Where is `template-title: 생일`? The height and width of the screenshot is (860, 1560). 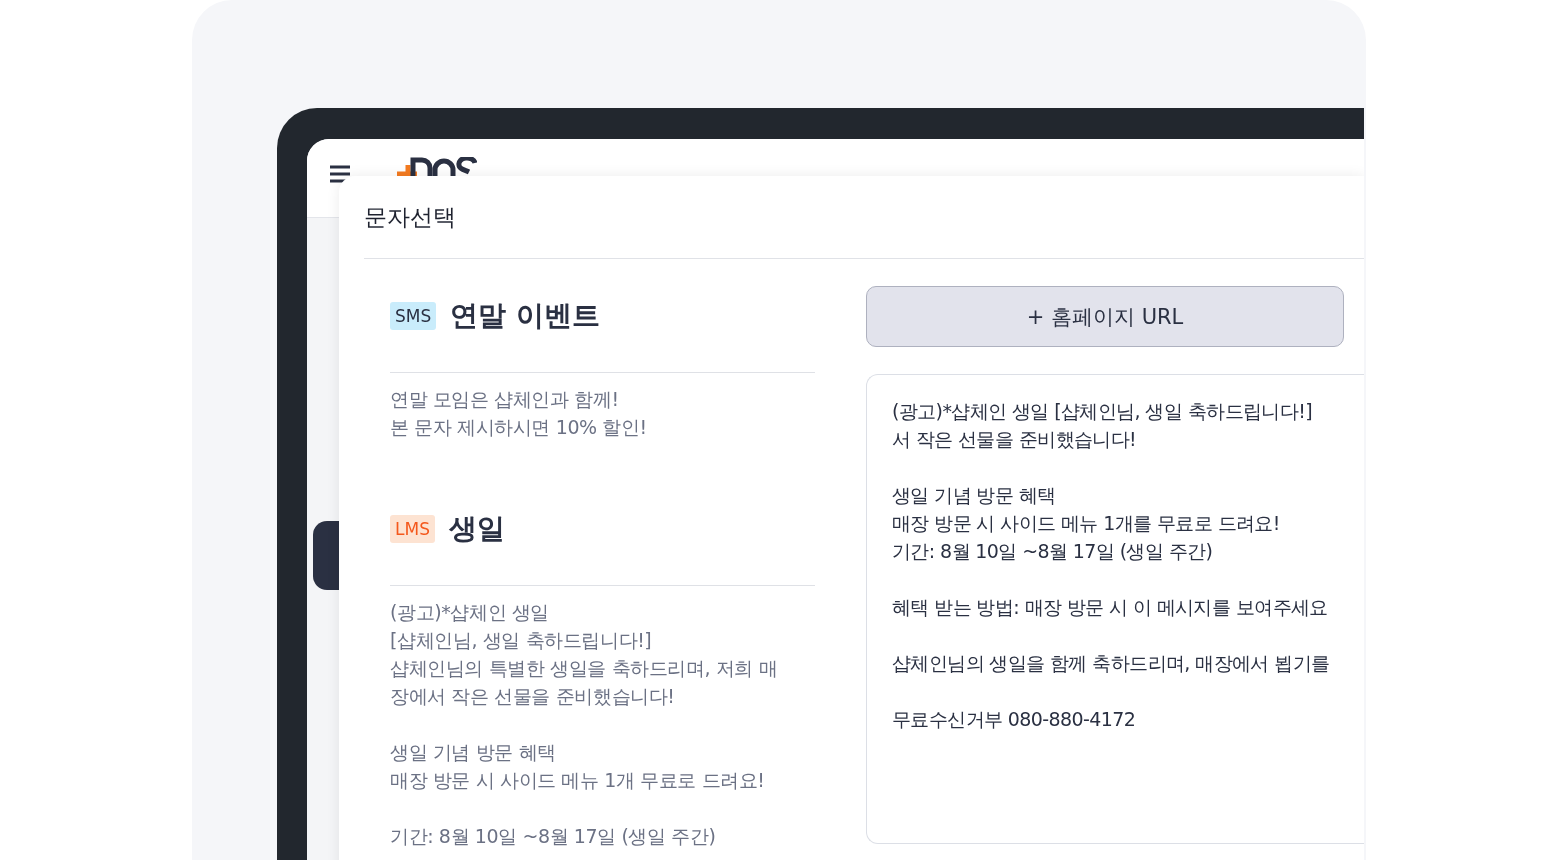 template-title: 생일 is located at coordinates (476, 529).